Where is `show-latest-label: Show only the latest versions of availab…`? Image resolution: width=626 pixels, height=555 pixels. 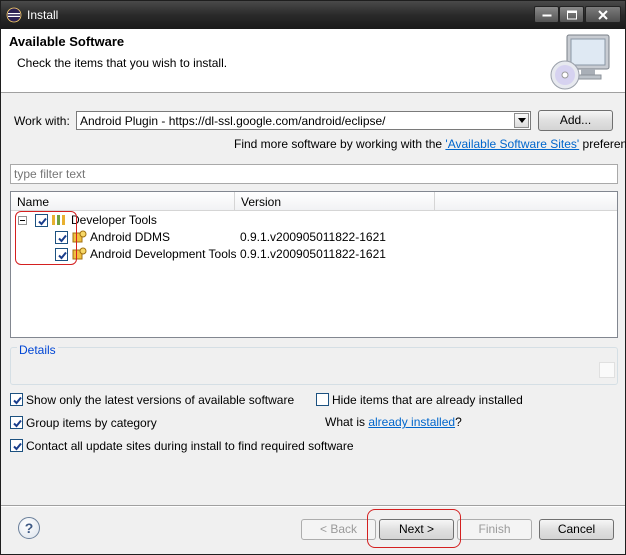
show-latest-label: Show only the latest versions of availab… is located at coordinates (160, 400).